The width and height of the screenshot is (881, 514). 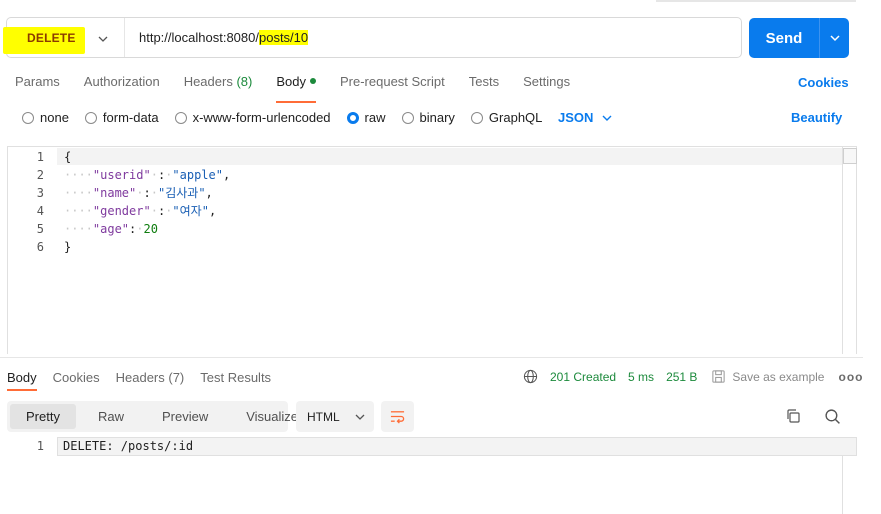 I want to click on radio-none-label: none, so click(x=54, y=117).